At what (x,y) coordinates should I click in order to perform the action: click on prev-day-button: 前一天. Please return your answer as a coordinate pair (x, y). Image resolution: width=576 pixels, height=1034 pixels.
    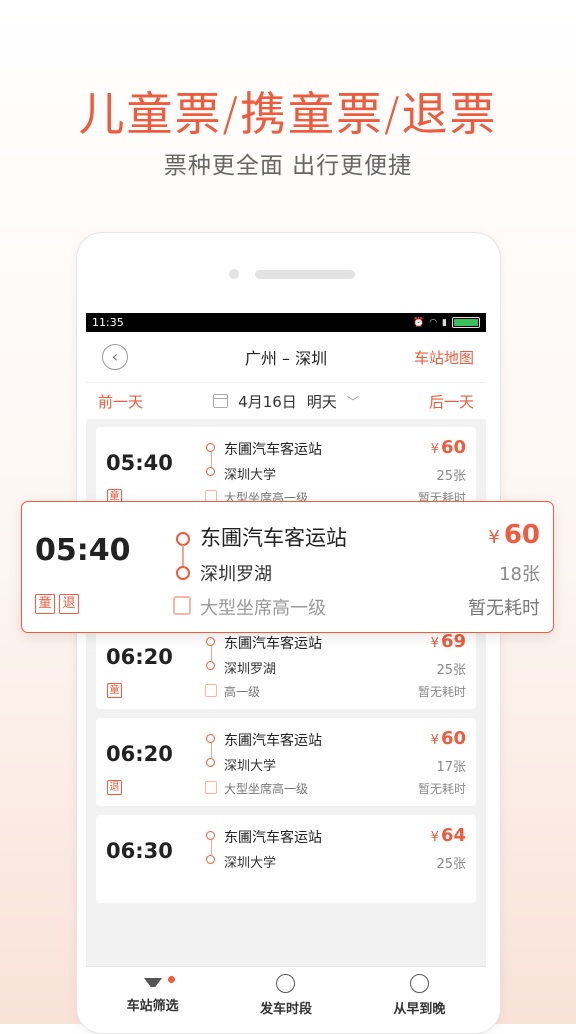
    Looking at the image, I should click on (120, 401).